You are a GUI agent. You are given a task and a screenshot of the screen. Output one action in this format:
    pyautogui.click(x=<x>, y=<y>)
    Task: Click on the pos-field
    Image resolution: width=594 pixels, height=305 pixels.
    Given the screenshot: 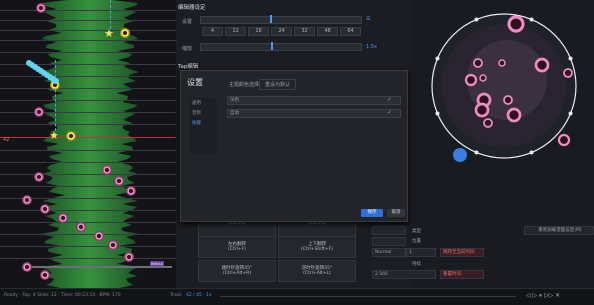 What is the action you would take?
    pyautogui.click(x=389, y=241)
    